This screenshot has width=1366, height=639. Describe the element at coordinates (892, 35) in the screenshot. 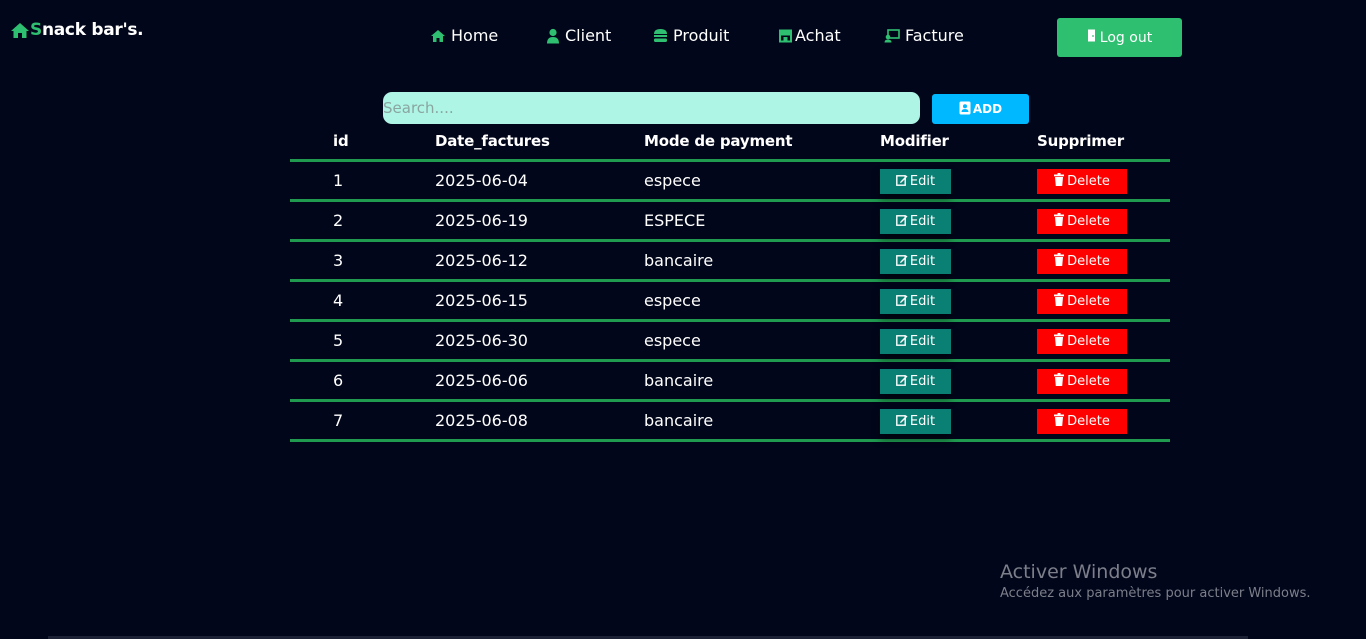

I see `invoice-icon` at that location.